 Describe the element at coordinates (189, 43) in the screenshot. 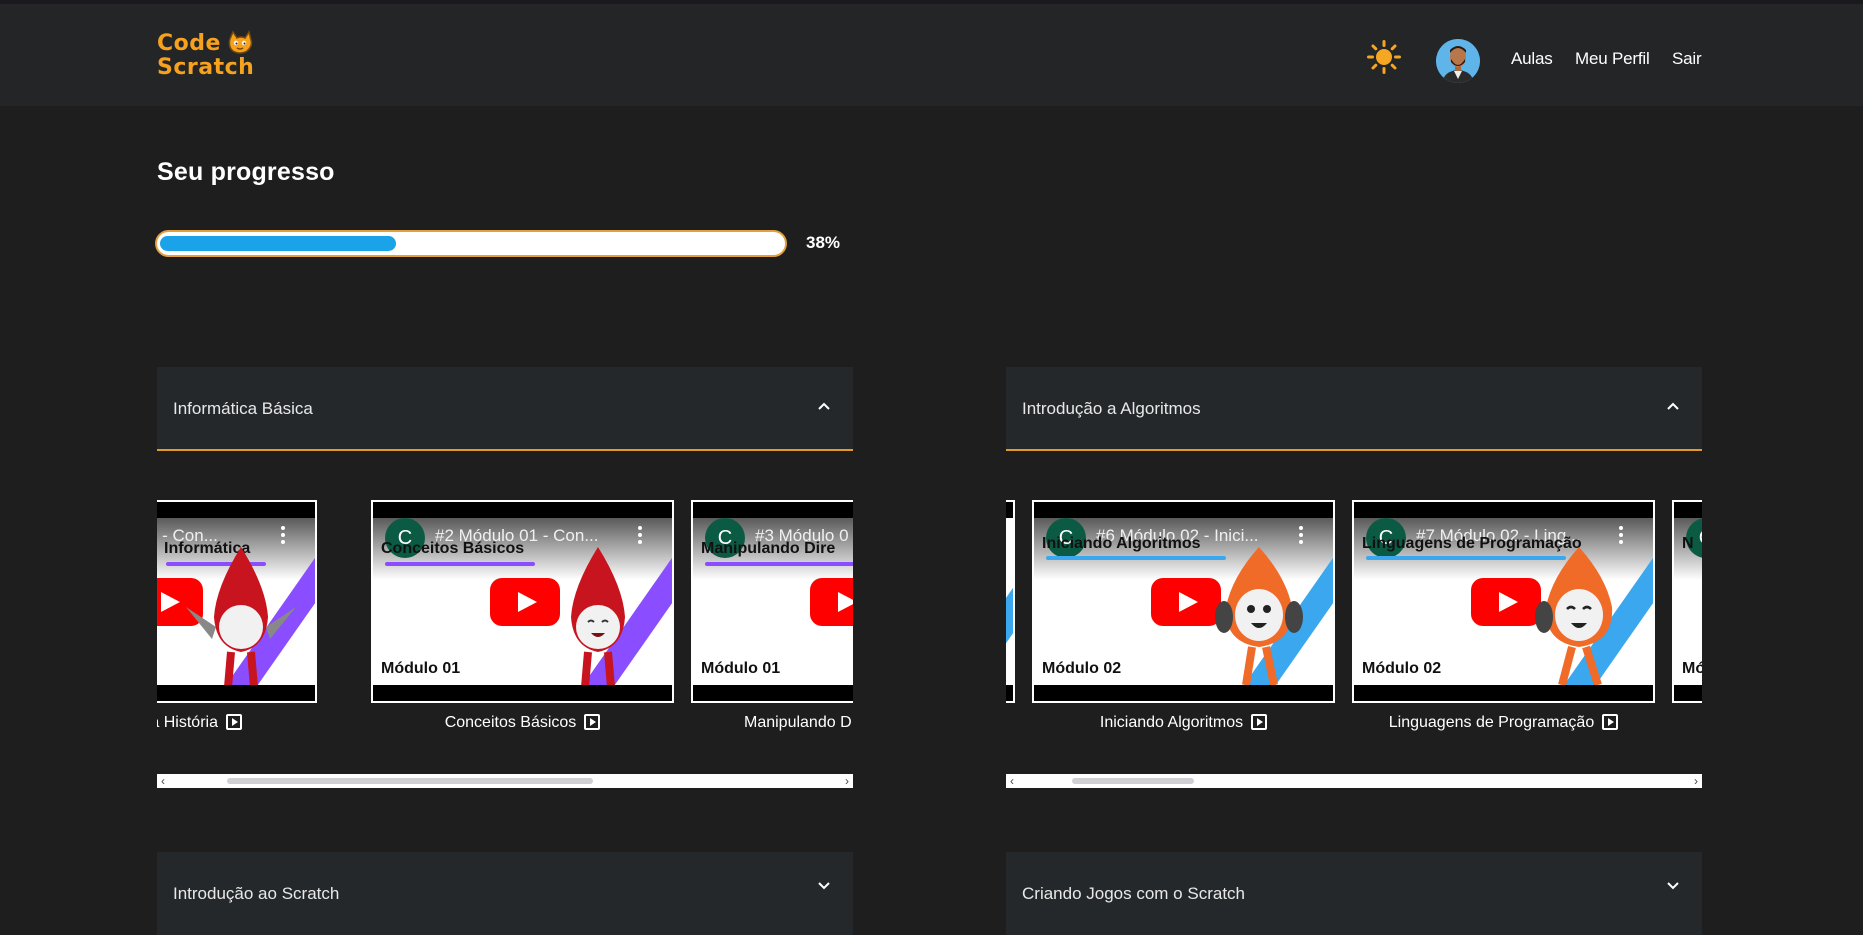

I see `logo-text-code: Code` at that location.